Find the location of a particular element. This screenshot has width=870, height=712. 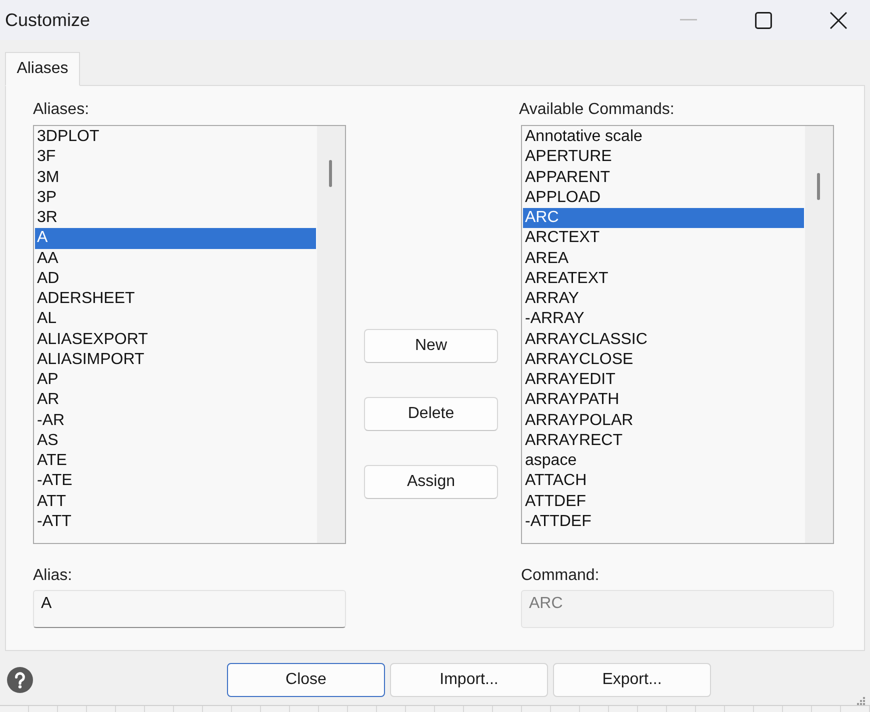

window-title: Customize is located at coordinates (48, 20).